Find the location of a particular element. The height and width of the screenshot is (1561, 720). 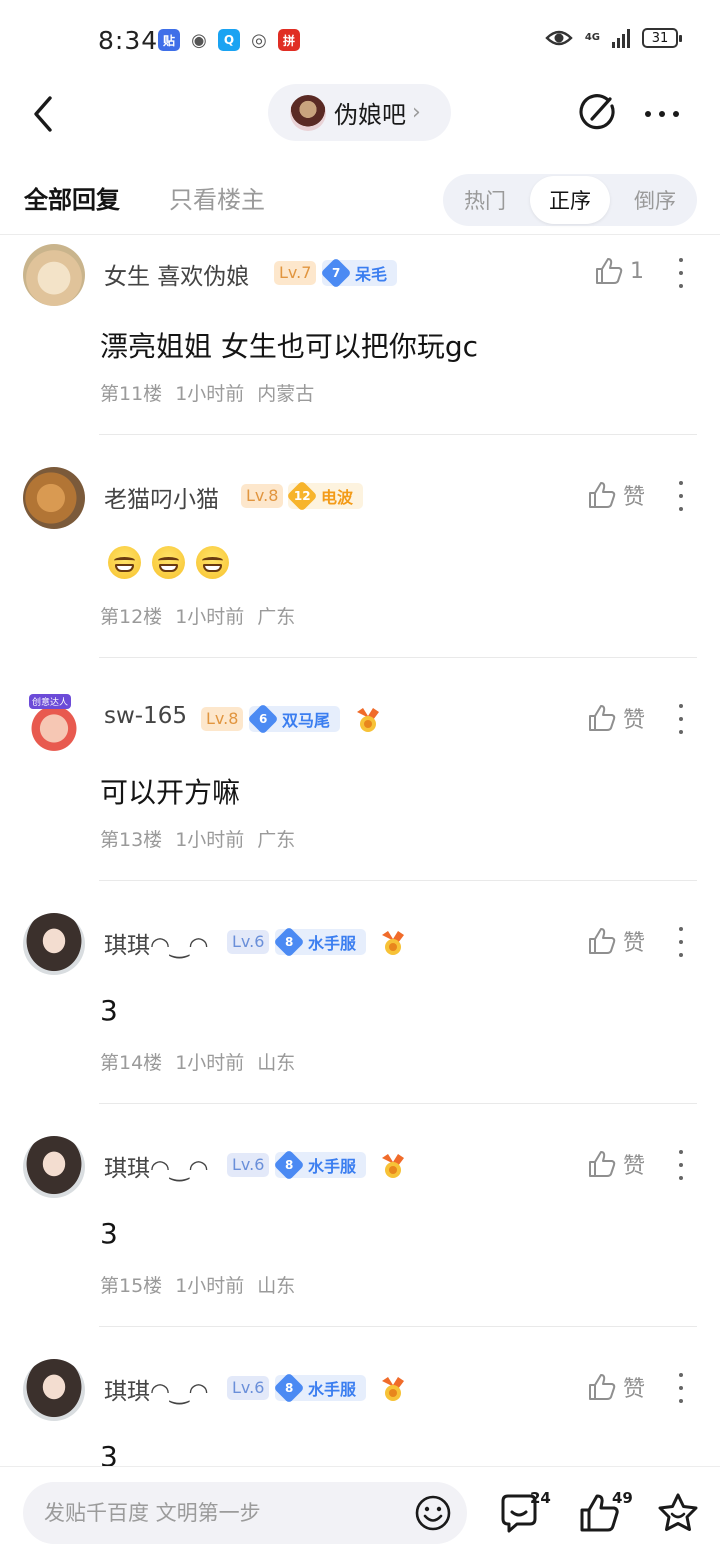

reply-item: 琪琪◠‿◠ Lv.6 8 水手服 赞 3 is located at coordinates (360, 1408).